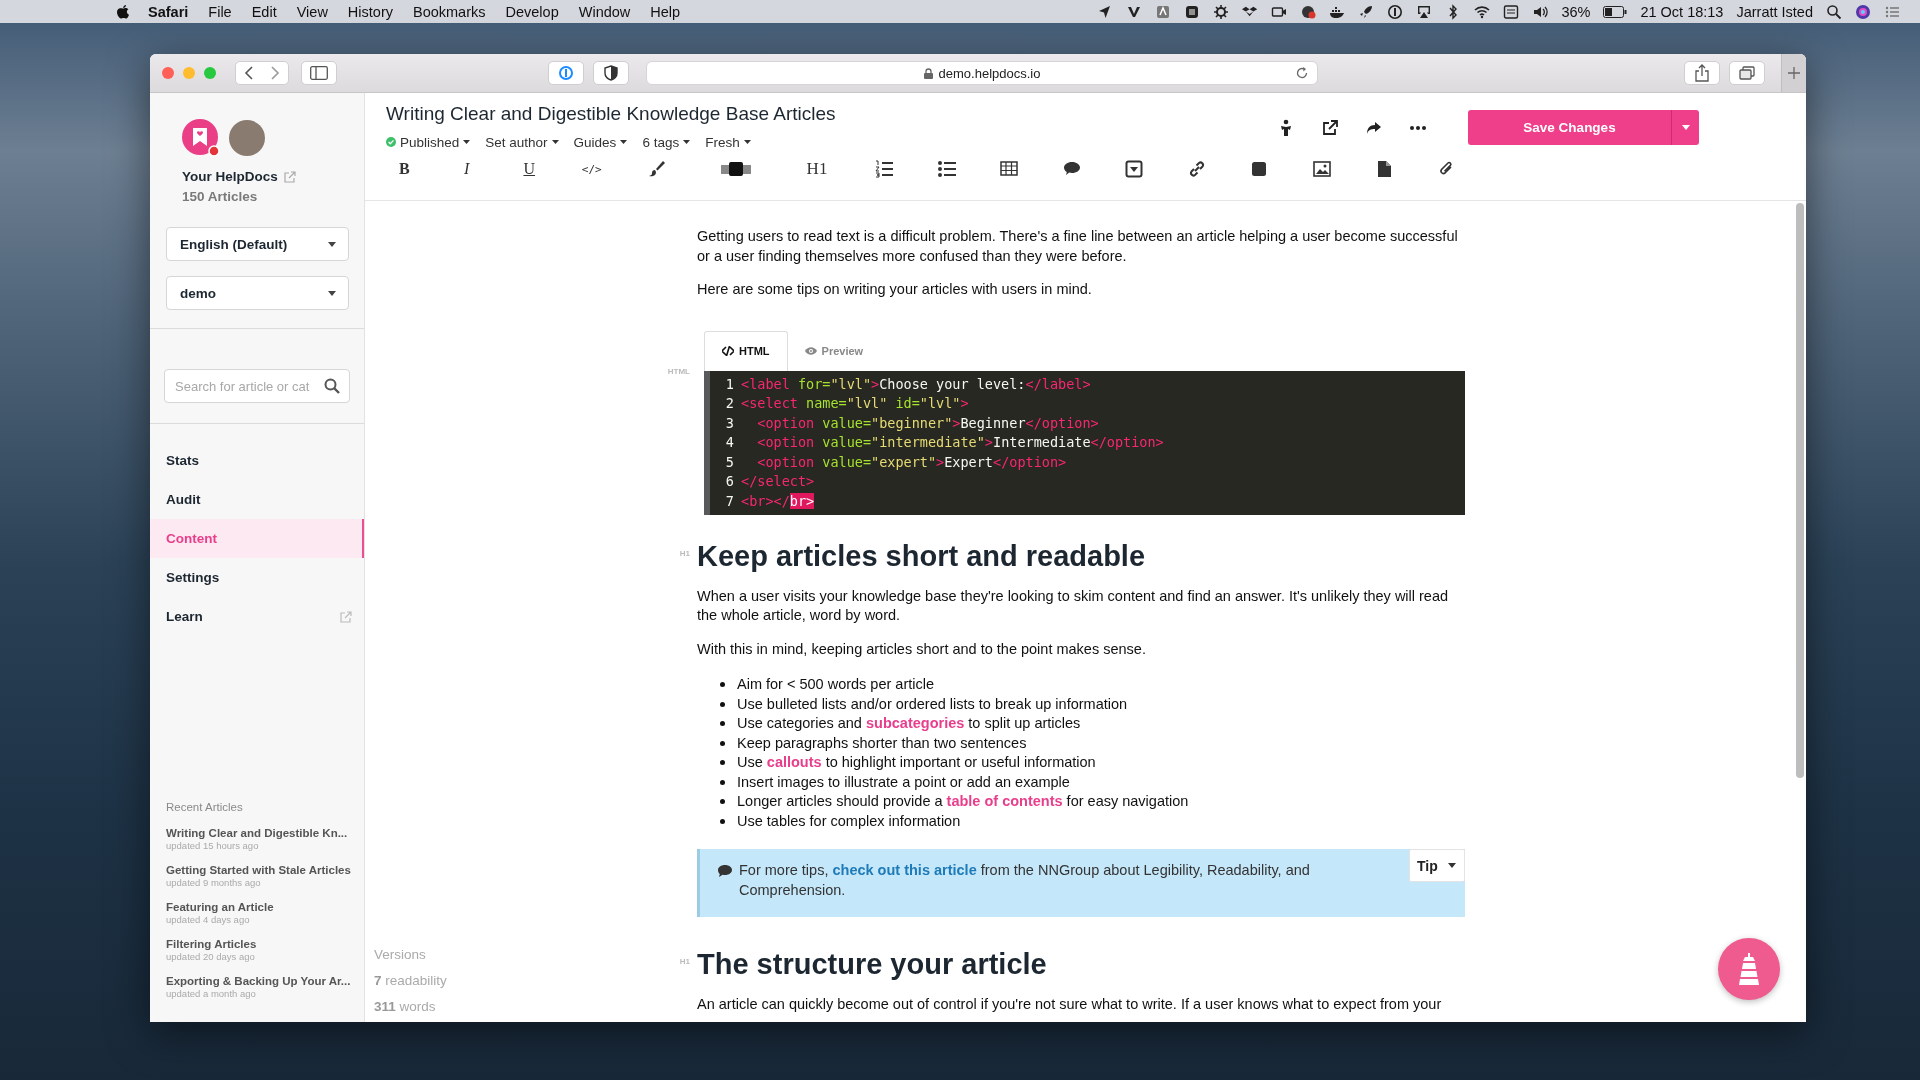 This screenshot has height=1080, width=1920. I want to click on share-button, so click(1702, 73).